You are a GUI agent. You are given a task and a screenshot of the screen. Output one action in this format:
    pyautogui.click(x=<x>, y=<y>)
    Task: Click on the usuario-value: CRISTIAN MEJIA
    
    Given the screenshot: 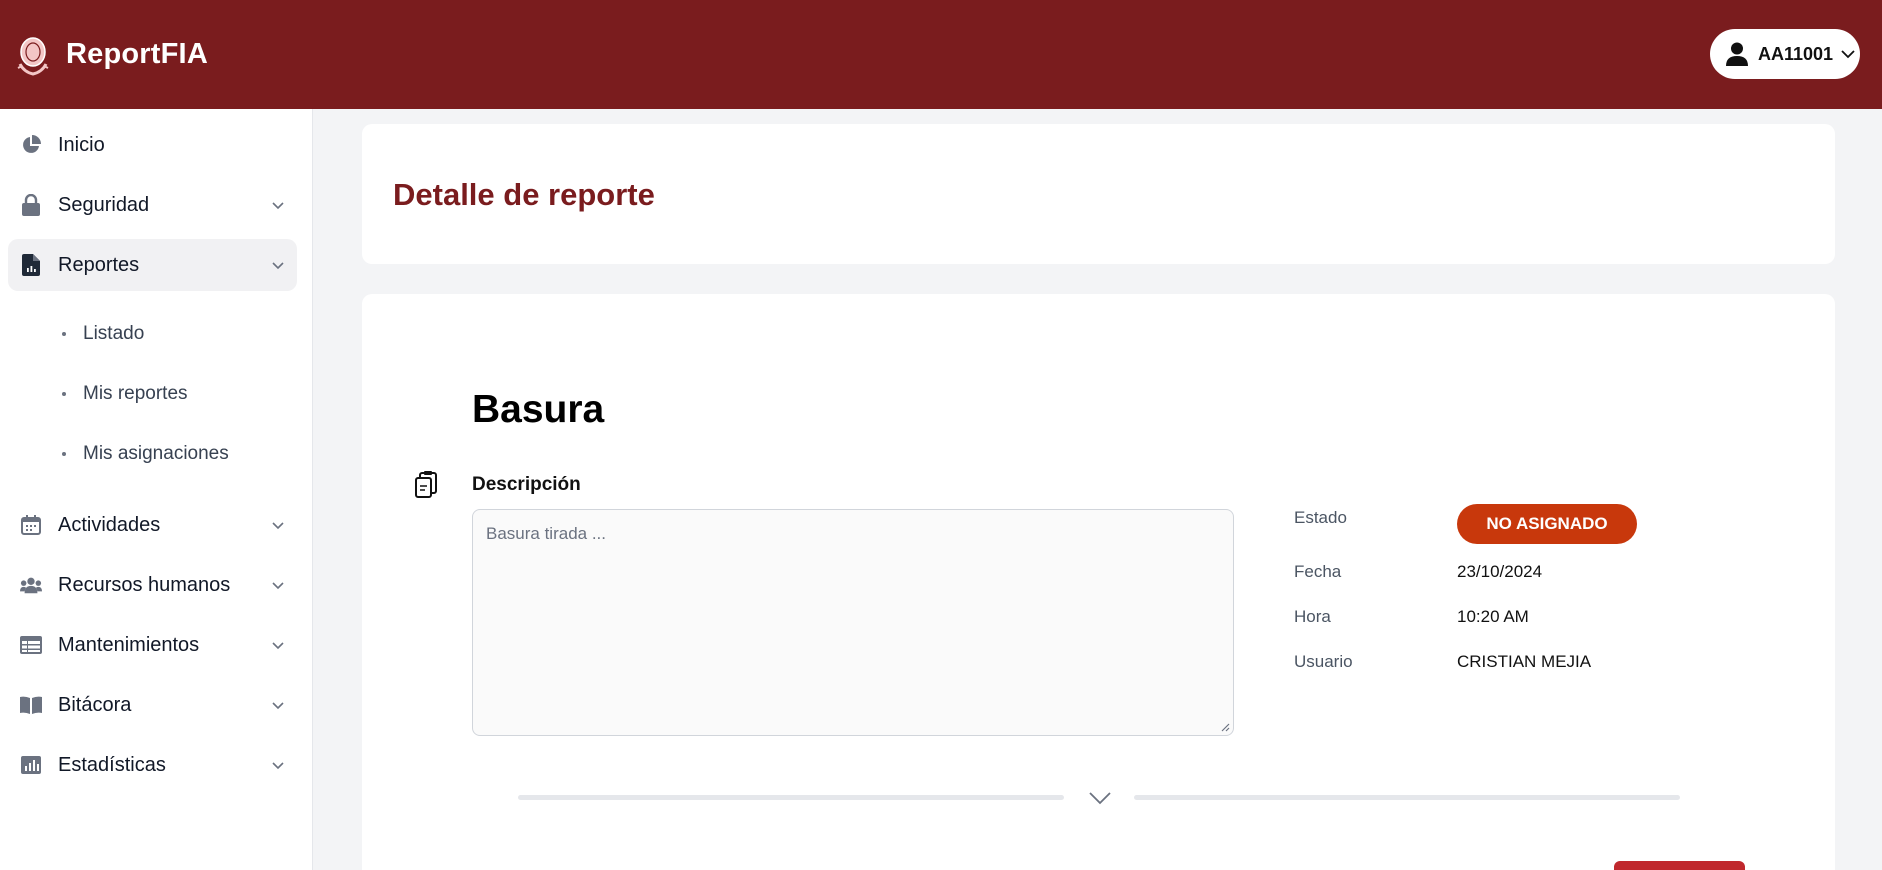 What is the action you would take?
    pyautogui.click(x=1524, y=661)
    